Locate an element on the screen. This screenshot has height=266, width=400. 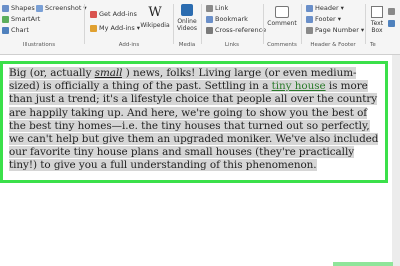
chart-button: Chart is located at coordinates (15, 30).